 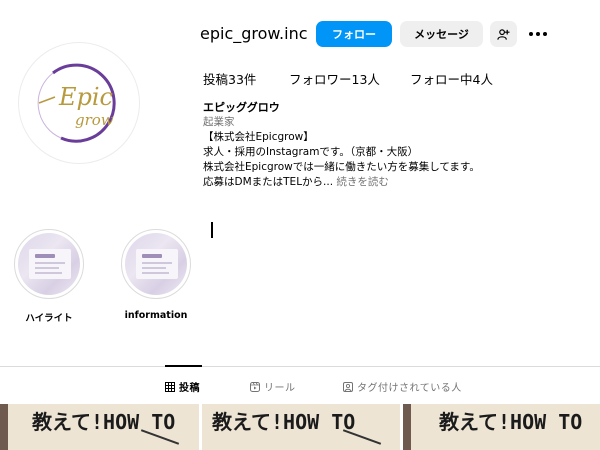 What do you see at coordinates (354, 34) in the screenshot?
I see `follow-button: フォロー` at bounding box center [354, 34].